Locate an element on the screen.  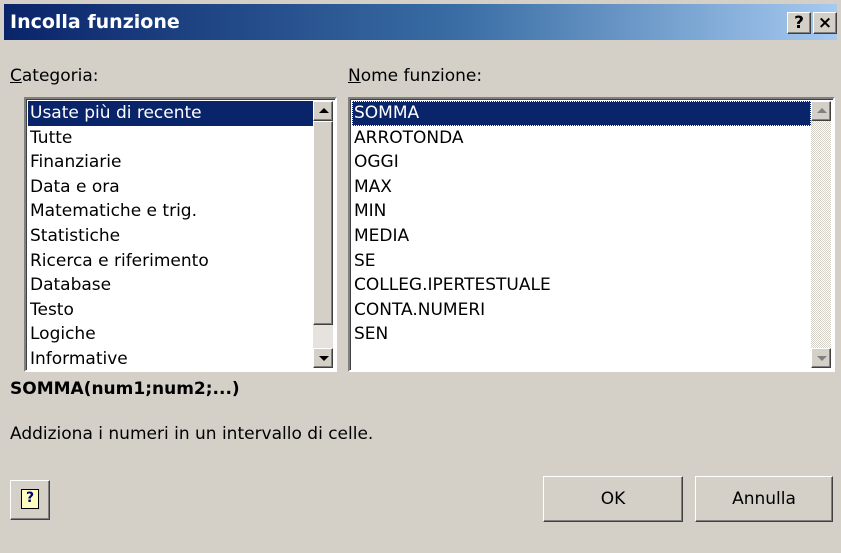
categoria-list-item: Testo is located at coordinates (170, 310).